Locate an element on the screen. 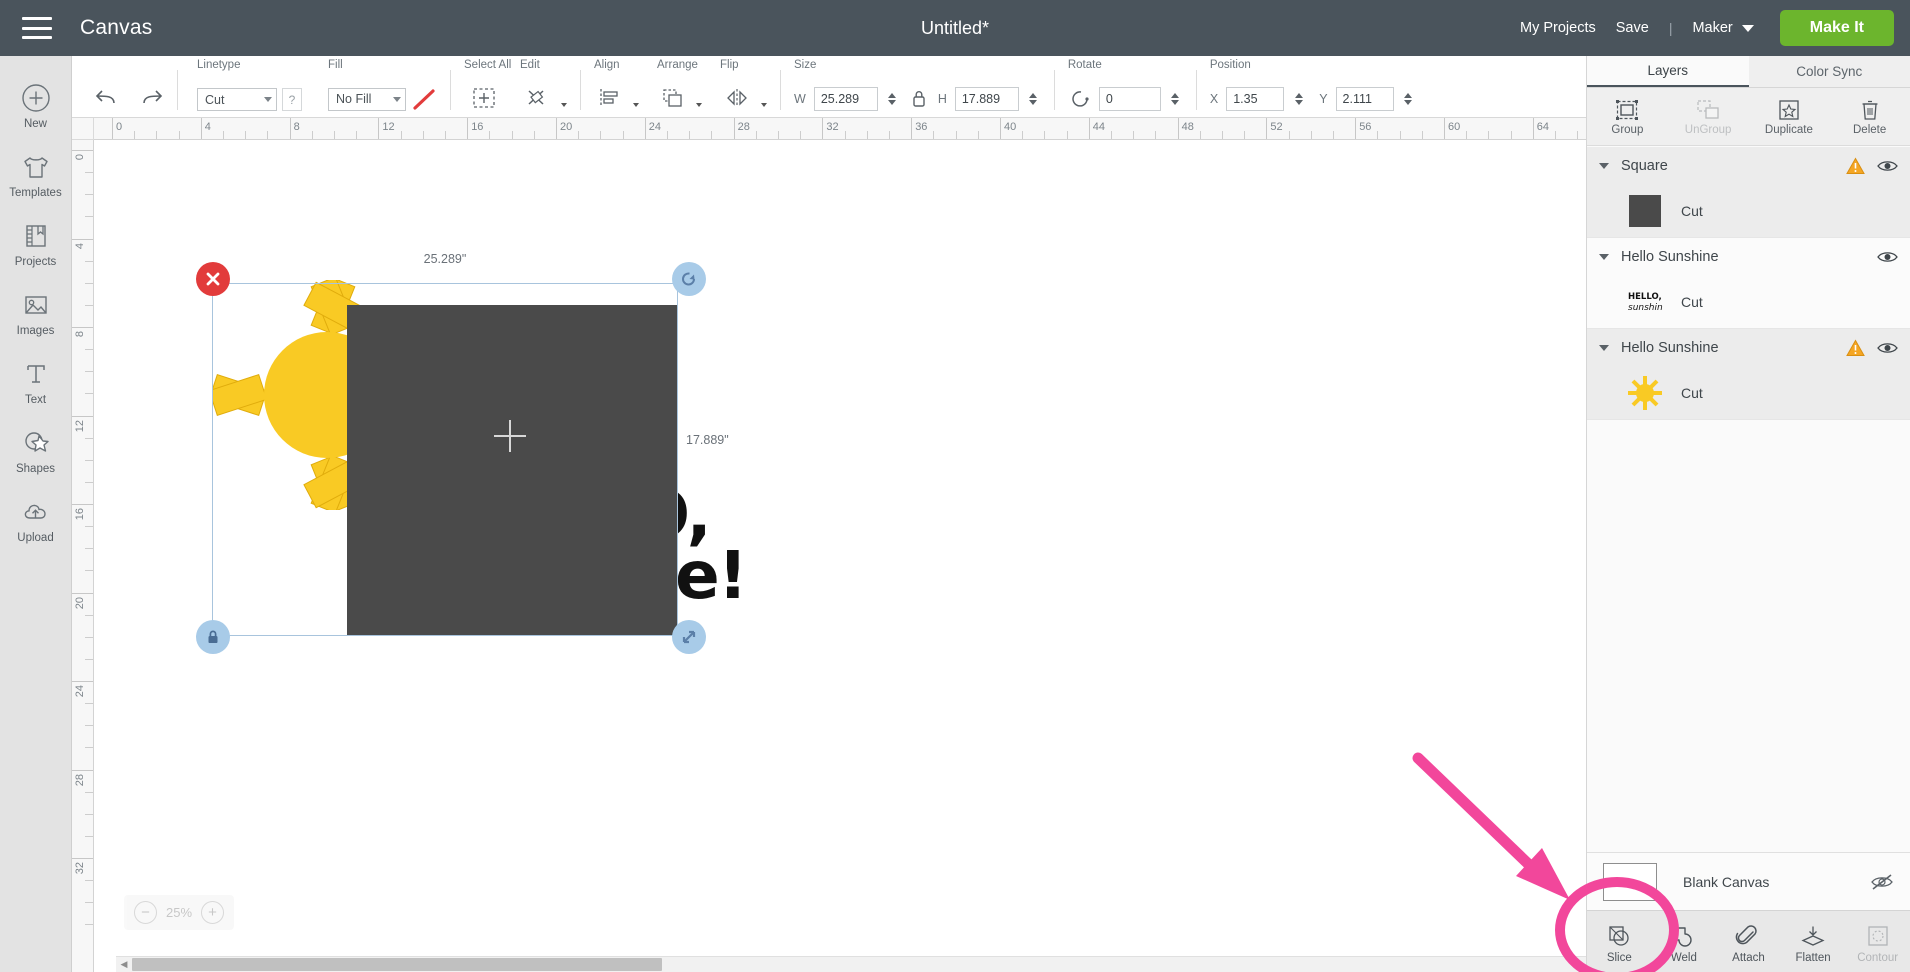 The height and width of the screenshot is (972, 1910). undo-arrow-icon is located at coordinates (107, 97).